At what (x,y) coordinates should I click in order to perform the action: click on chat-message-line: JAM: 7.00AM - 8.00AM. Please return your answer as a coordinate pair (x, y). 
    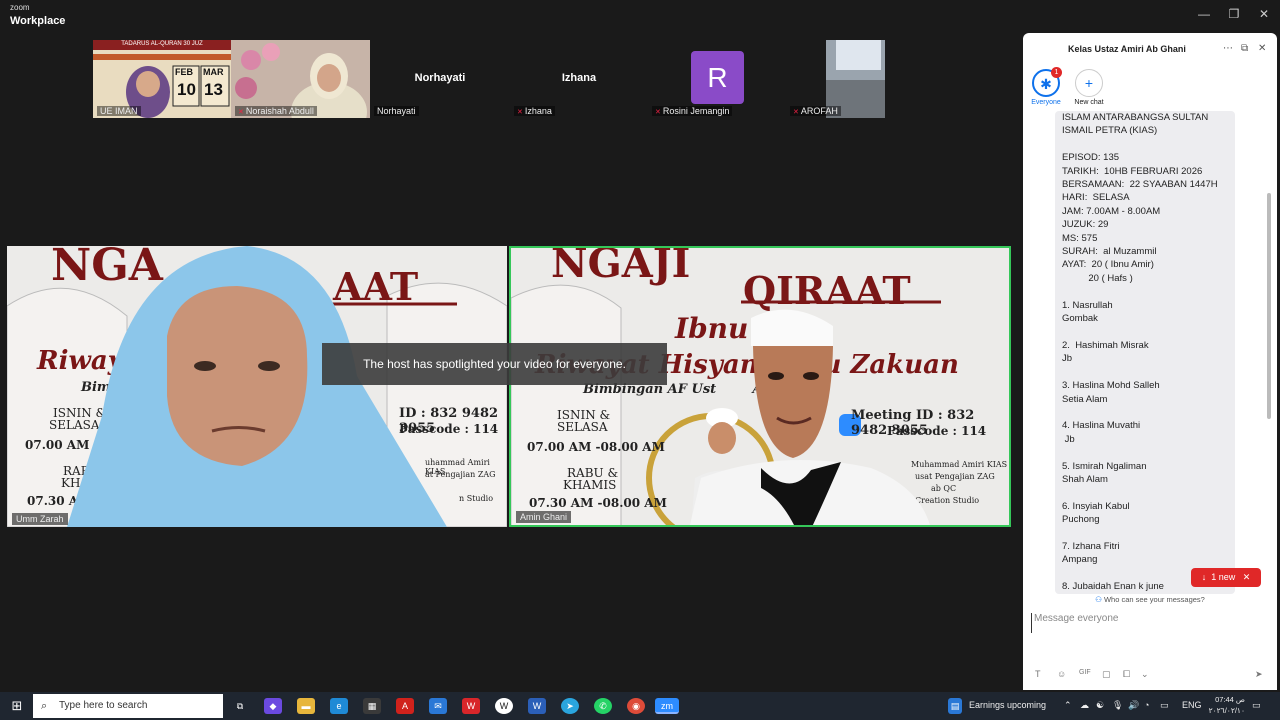
    Looking at the image, I should click on (1111, 211).